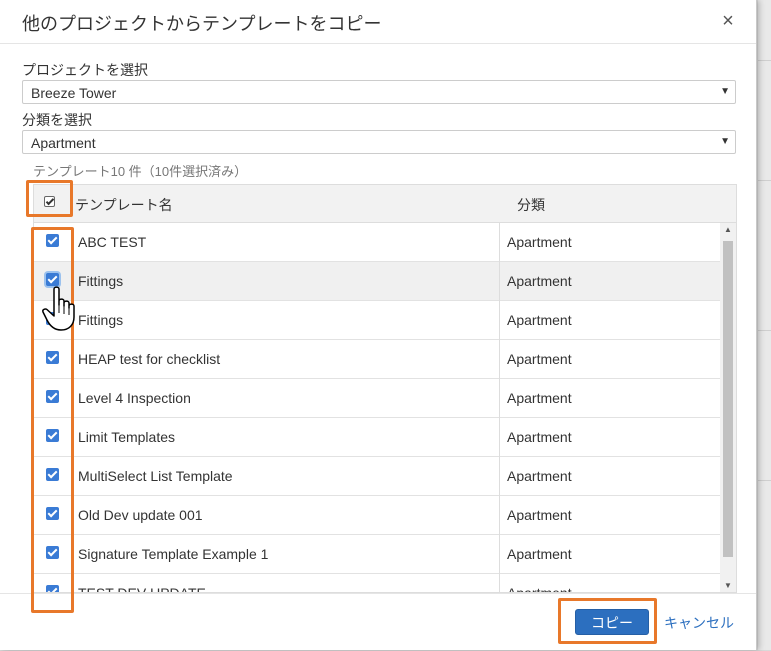  I want to click on hand-pointer-icon, so click(58, 308).